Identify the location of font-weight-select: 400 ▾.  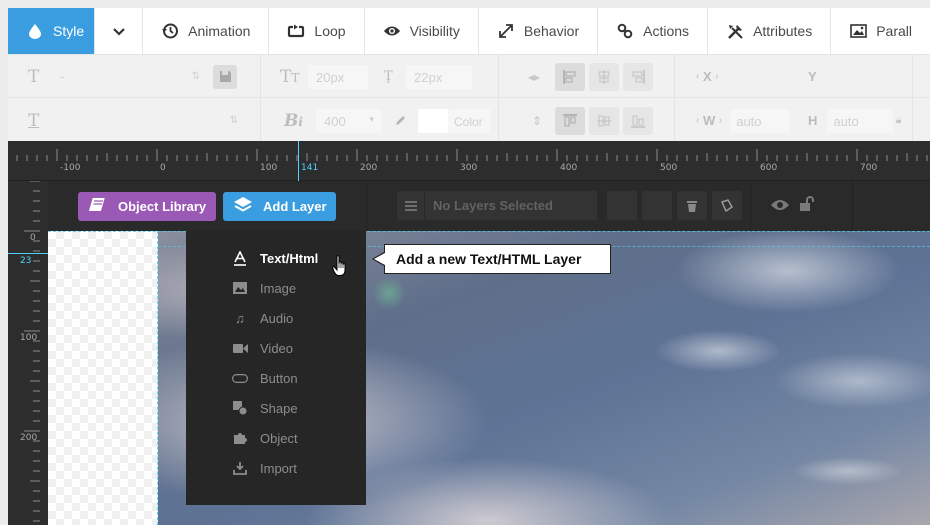
(349, 120).